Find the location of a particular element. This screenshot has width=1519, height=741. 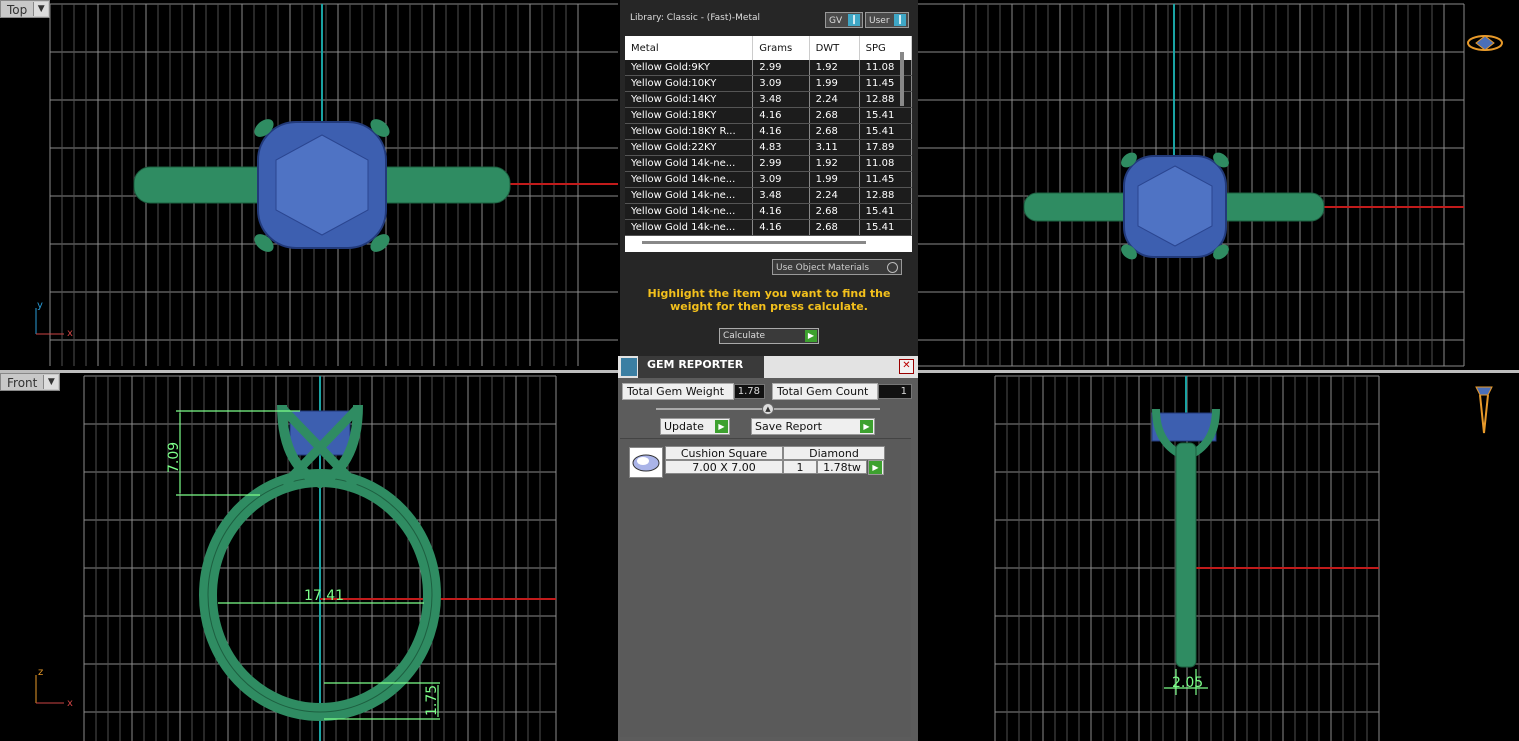

table-cell: 17.89 is located at coordinates (885, 147).